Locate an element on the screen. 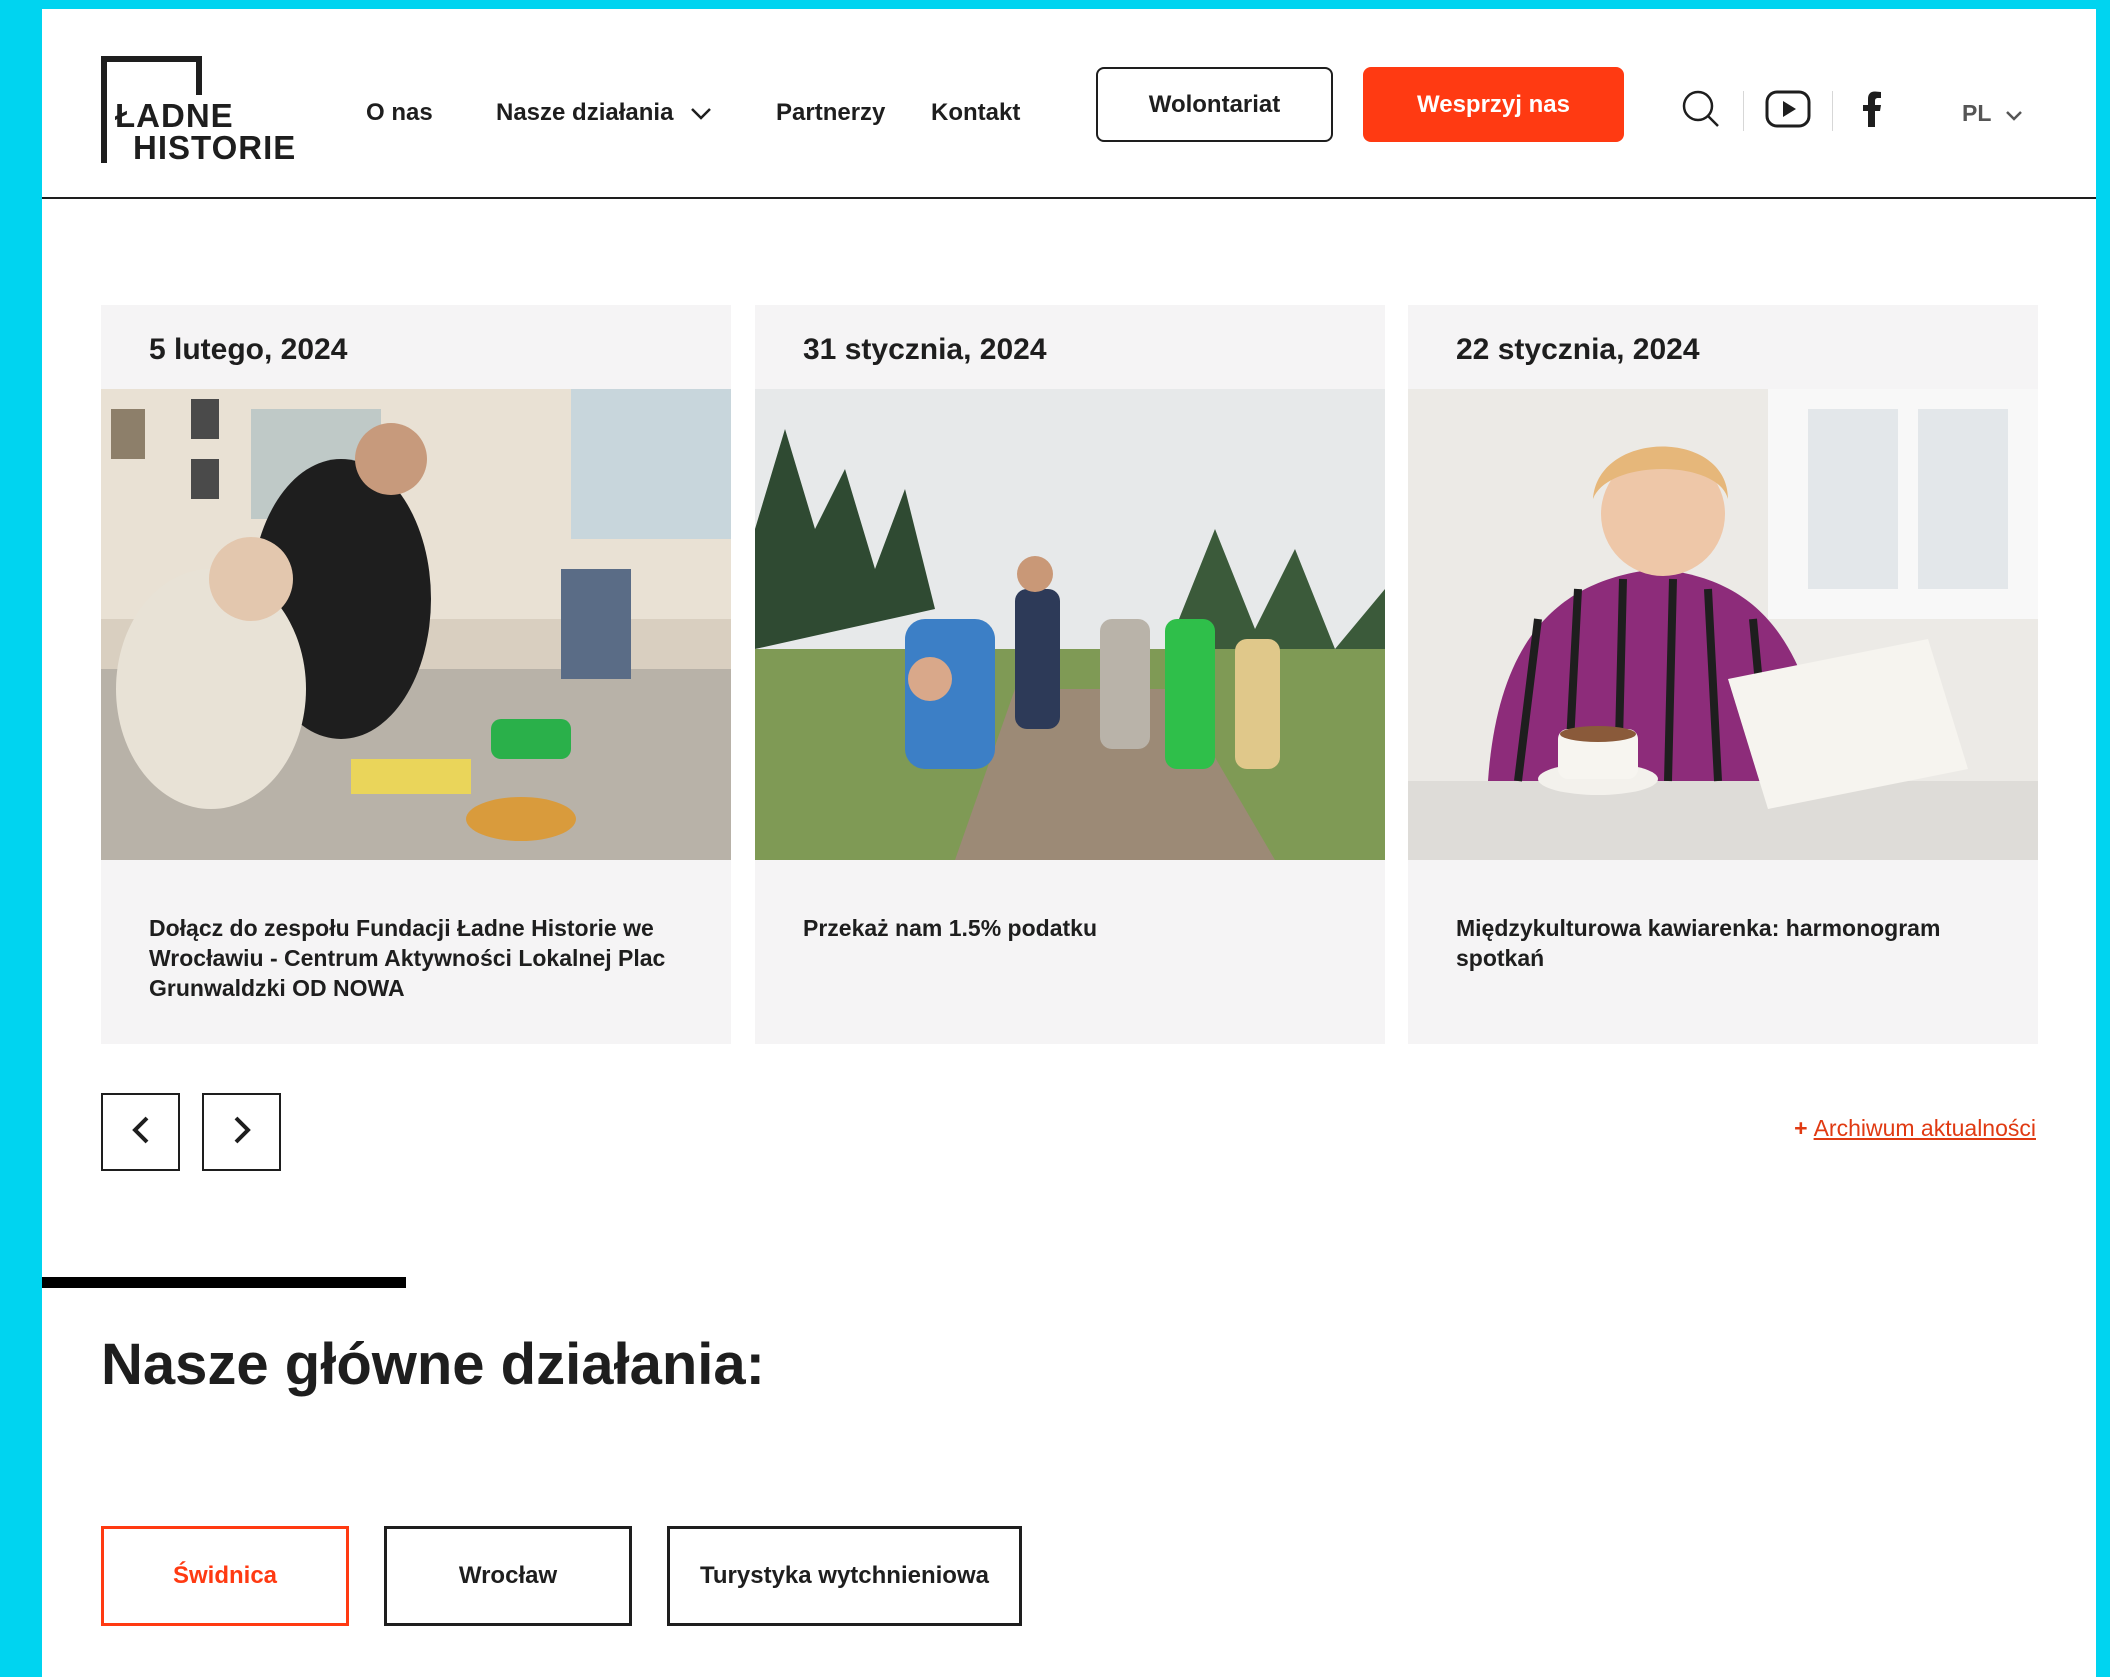 Image resolution: width=2110 pixels, height=1677 pixels. chevron-right-icon is located at coordinates (242, 1132).